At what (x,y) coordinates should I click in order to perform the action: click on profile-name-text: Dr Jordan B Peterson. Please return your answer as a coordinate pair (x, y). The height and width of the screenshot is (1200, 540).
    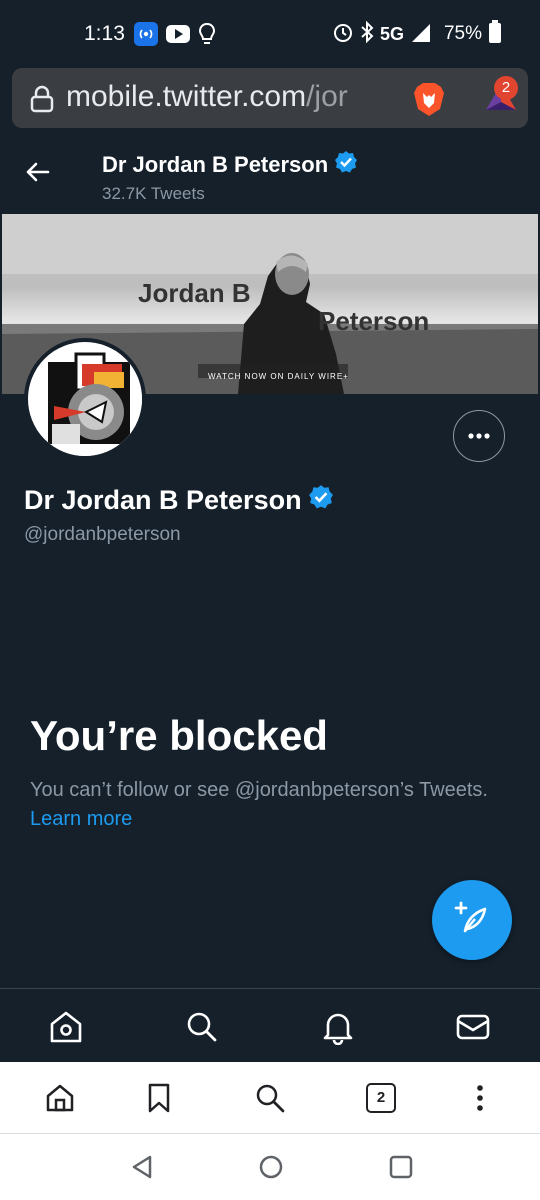
    Looking at the image, I should click on (163, 500).